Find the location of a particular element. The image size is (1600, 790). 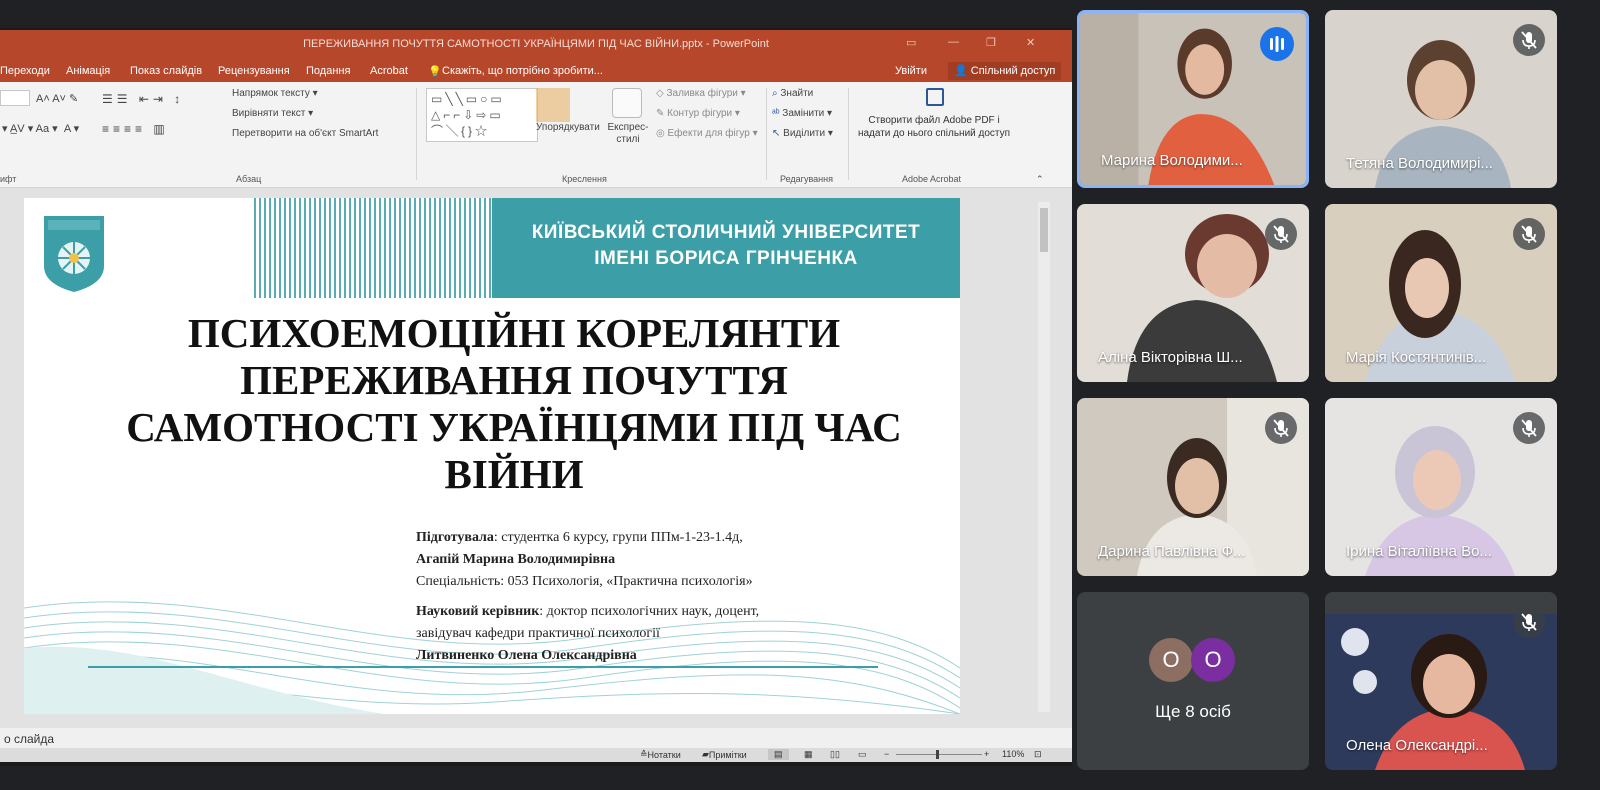

text-direction-button: Напрямок тексту ▾ is located at coordinates (275, 93).